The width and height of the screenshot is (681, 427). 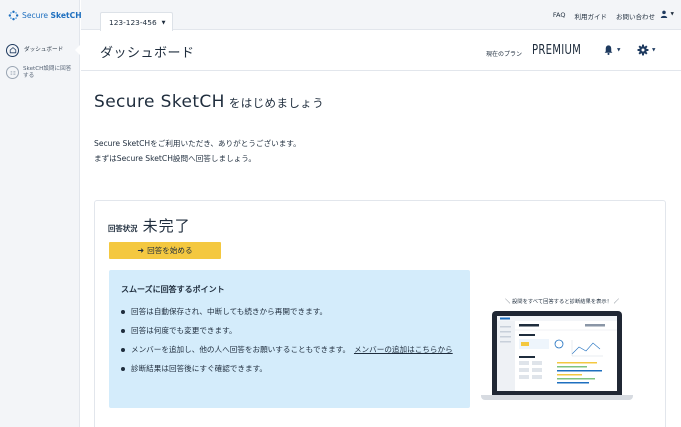 I want to click on checklist-icon, so click(x=12, y=72).